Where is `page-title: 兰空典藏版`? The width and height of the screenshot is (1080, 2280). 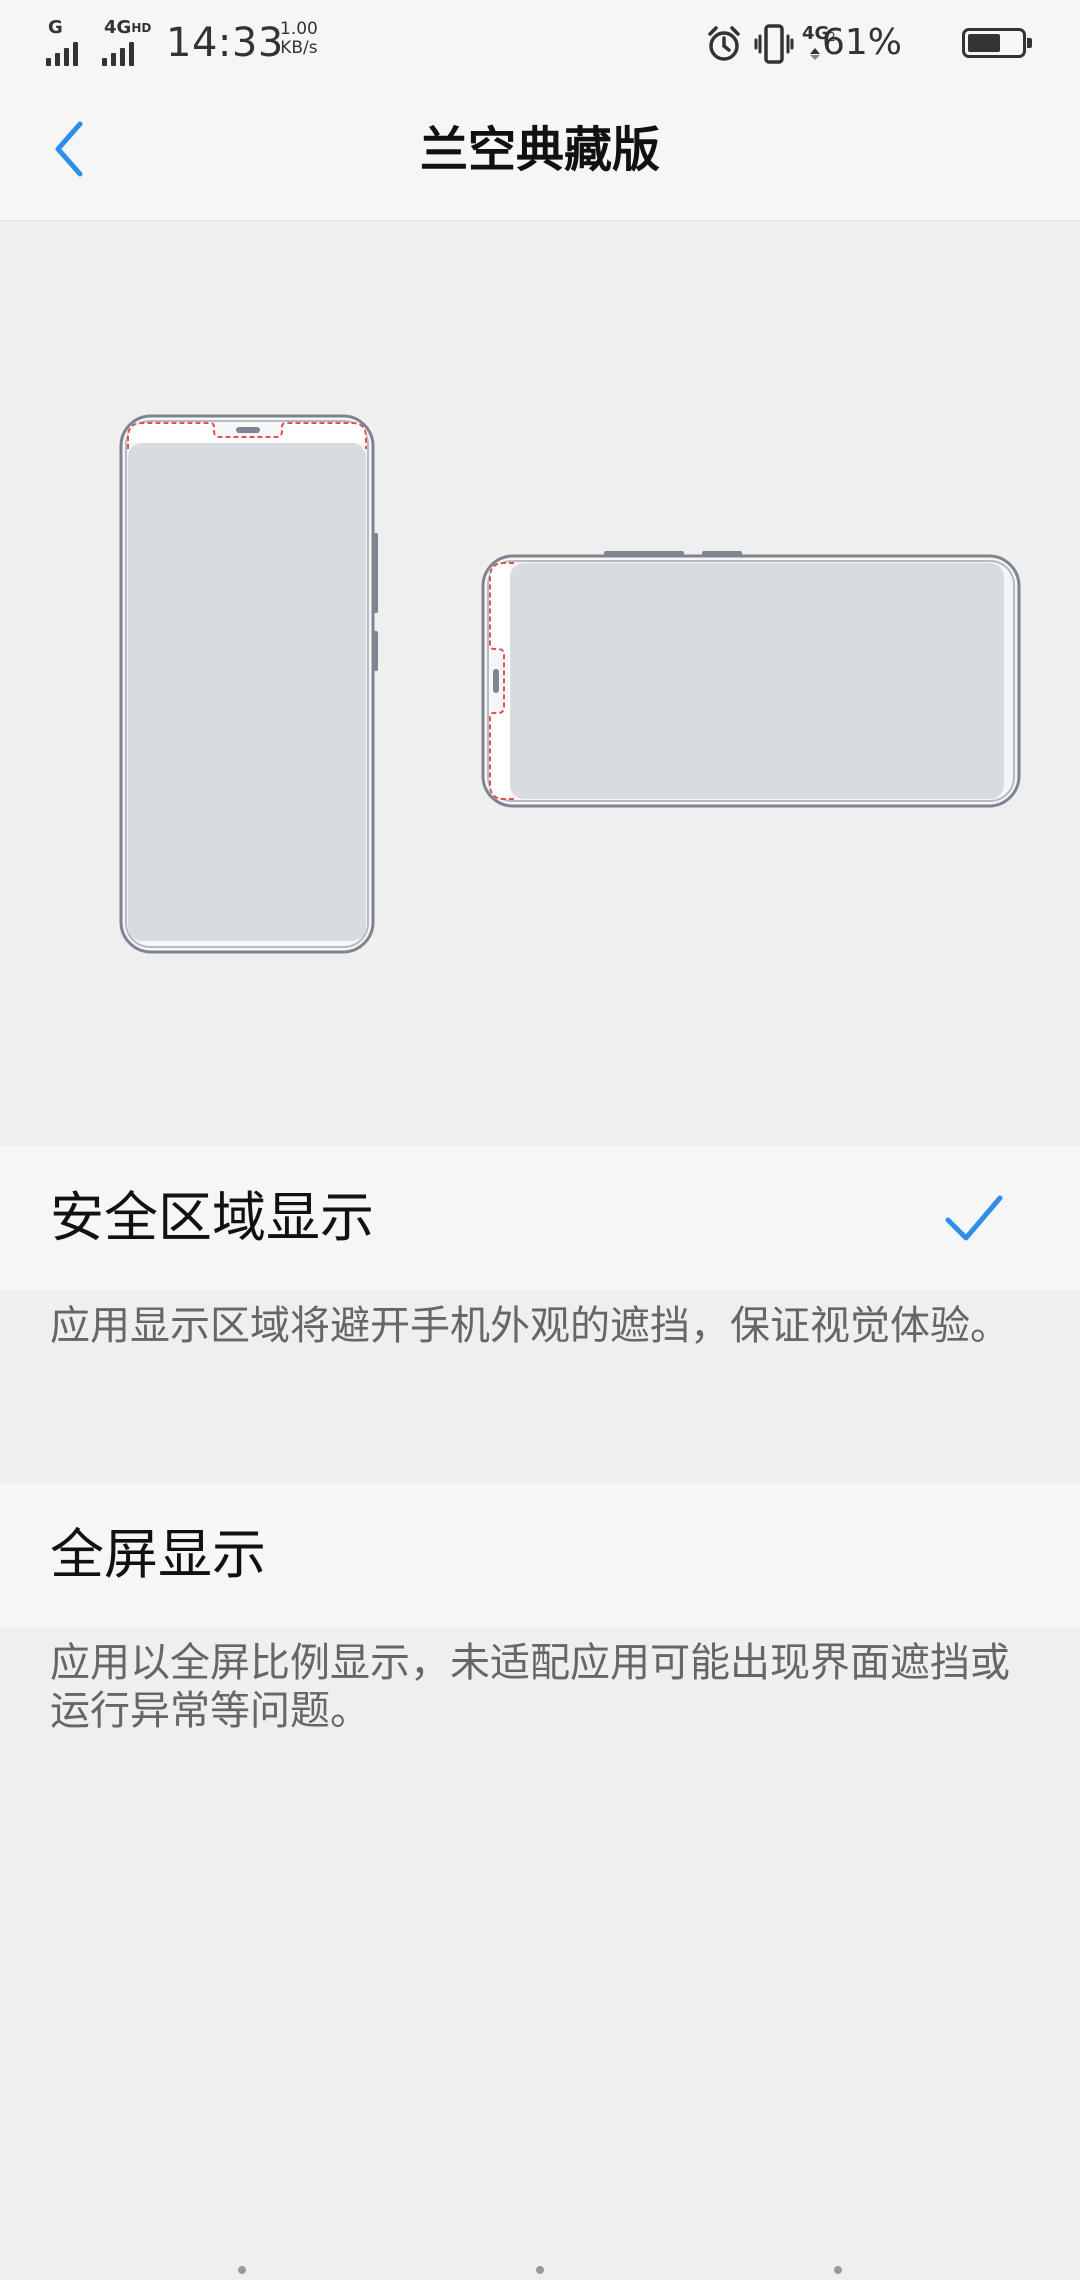 page-title: 兰空典藏版 is located at coordinates (539, 150).